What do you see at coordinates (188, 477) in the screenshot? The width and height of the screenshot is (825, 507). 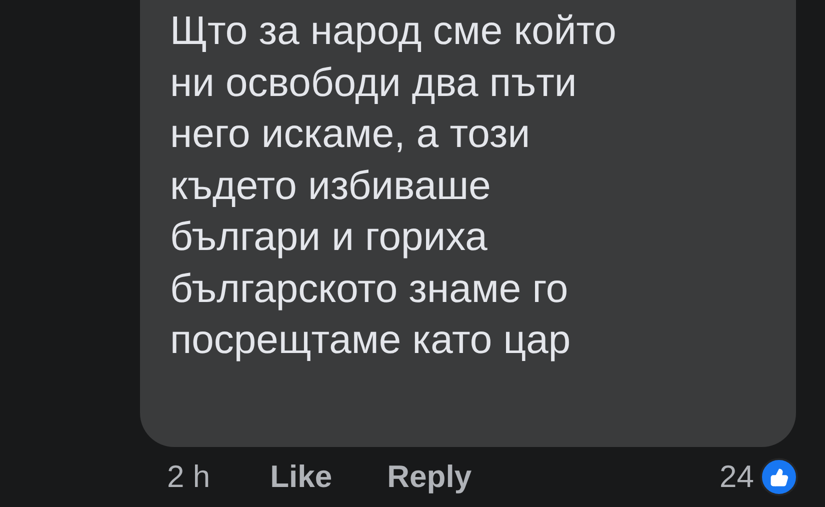 I see `timestamp: 2 h` at bounding box center [188, 477].